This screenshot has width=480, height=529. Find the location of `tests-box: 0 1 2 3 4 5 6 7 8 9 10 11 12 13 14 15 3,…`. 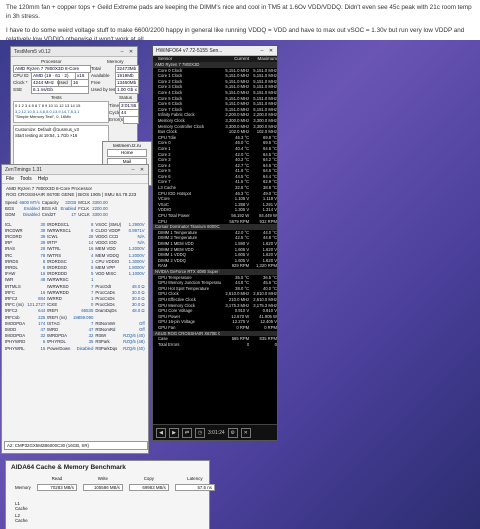

tests-box: 0 1 2 3 4 5 6 7 8 9 10 11 12 13 14 15 3,… is located at coordinates (61, 112).